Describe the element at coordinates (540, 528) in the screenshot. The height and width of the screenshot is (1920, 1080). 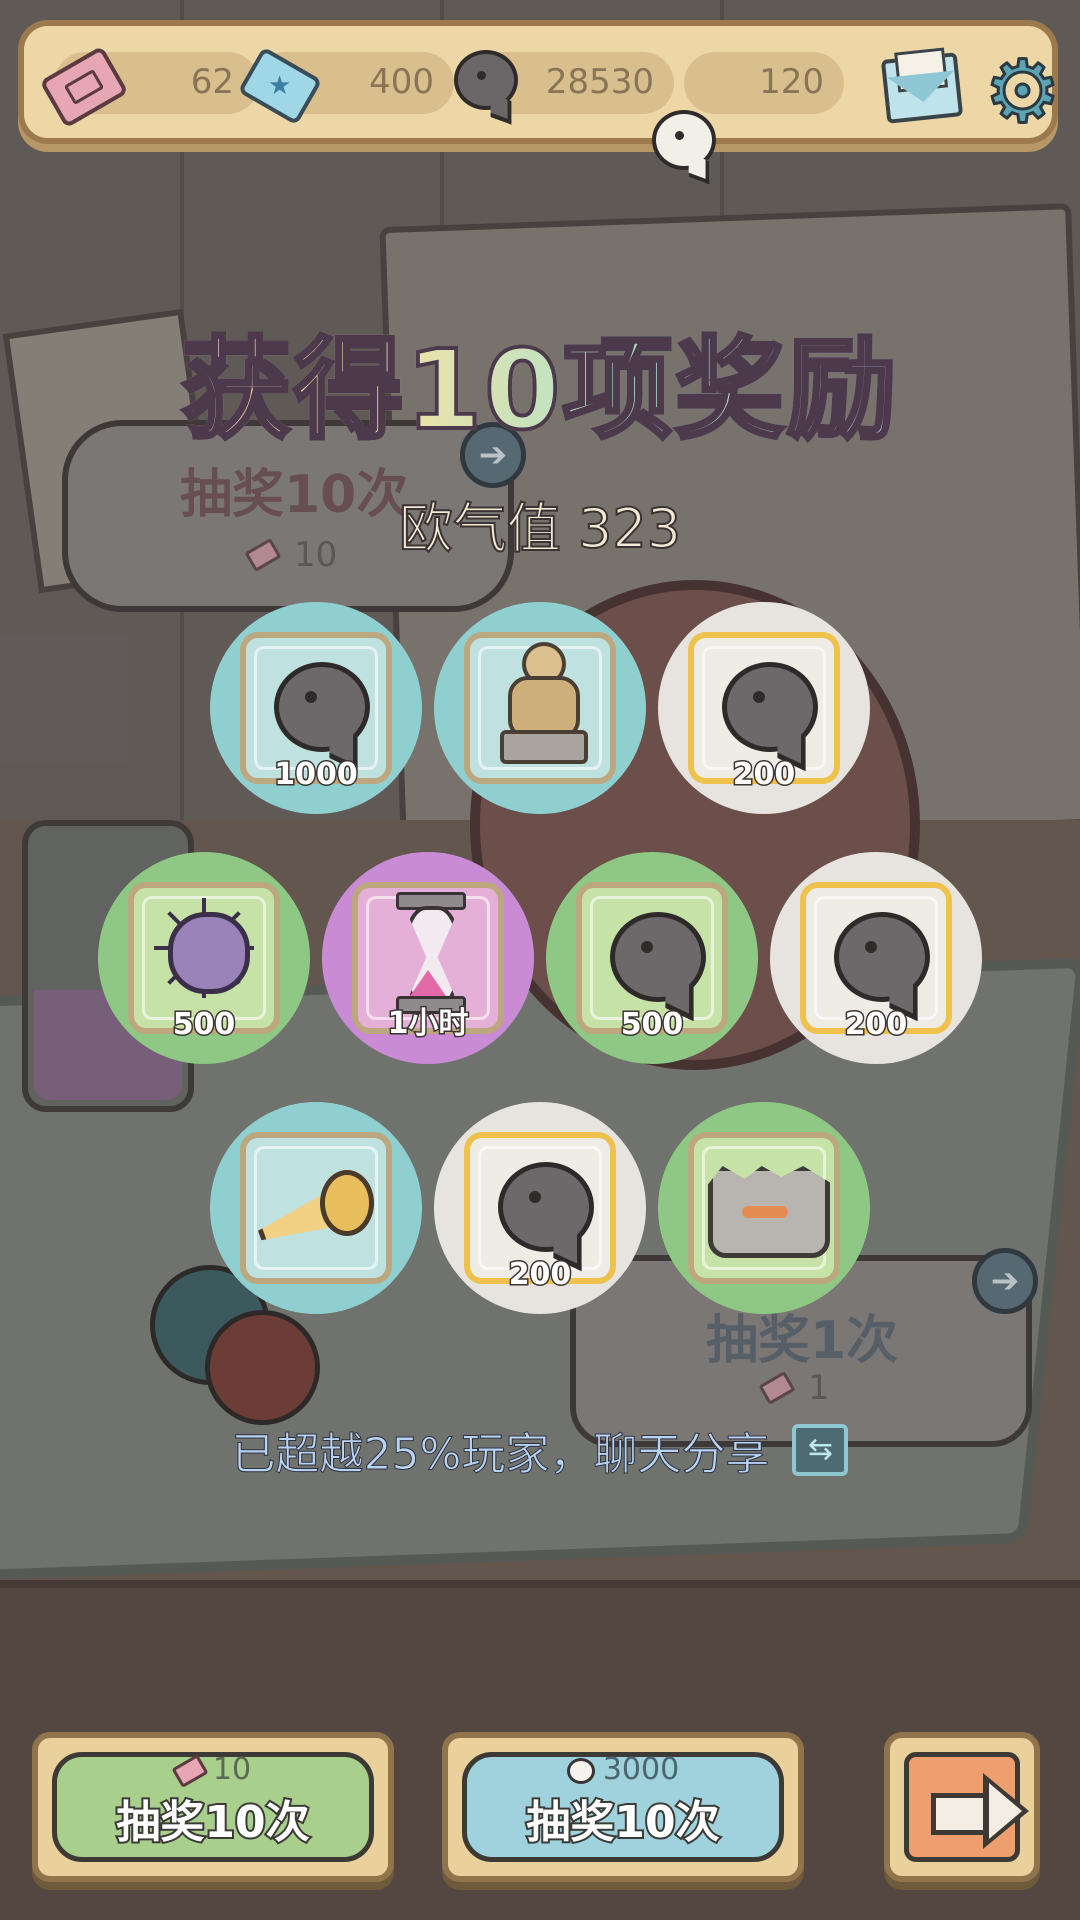
I see `luck-value: 欧气值 323` at that location.